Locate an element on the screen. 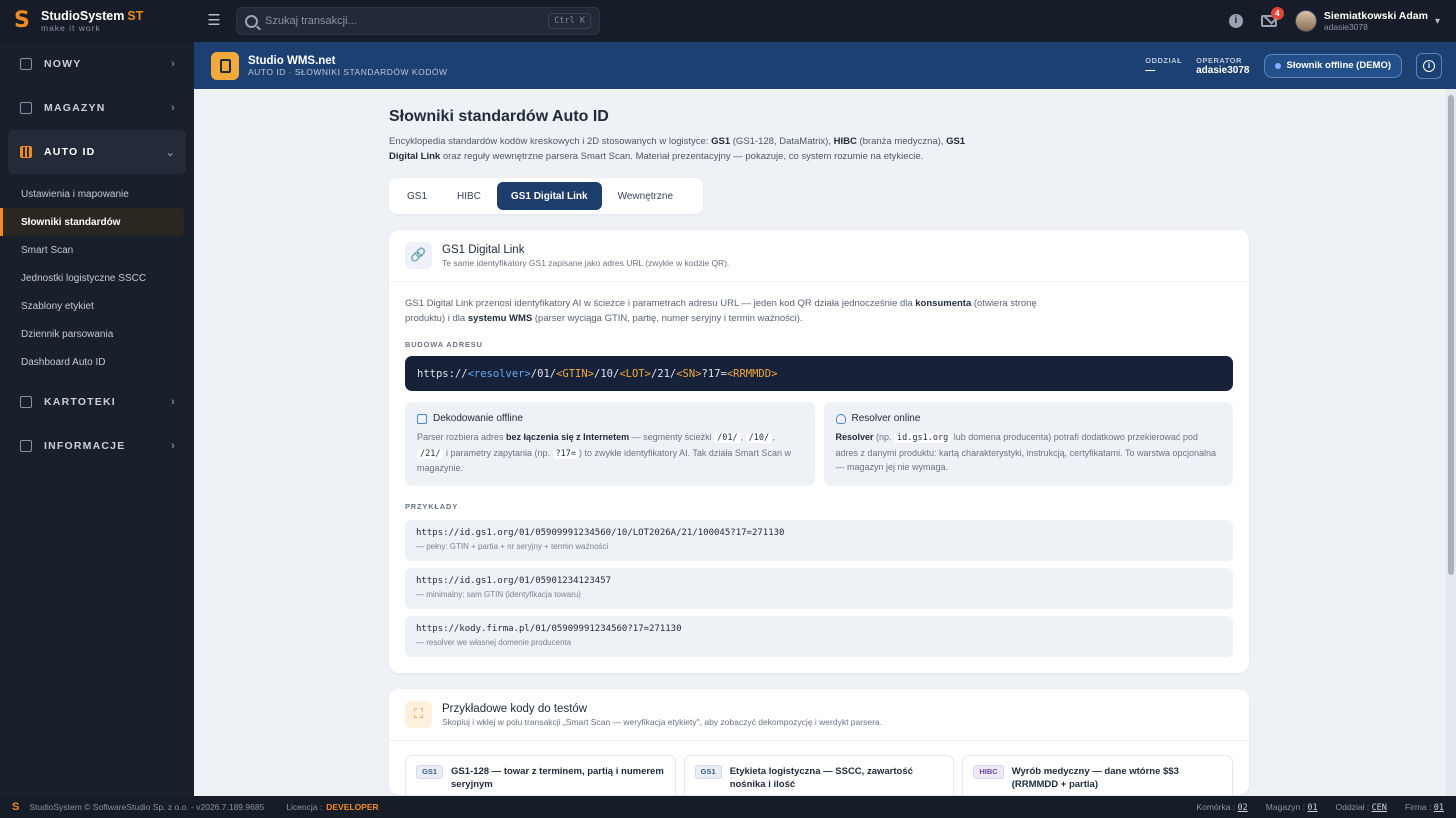 This screenshot has width=1456, height=818. sidebar-section-auto-id: AUTO ID ⌄ is located at coordinates (97, 152).